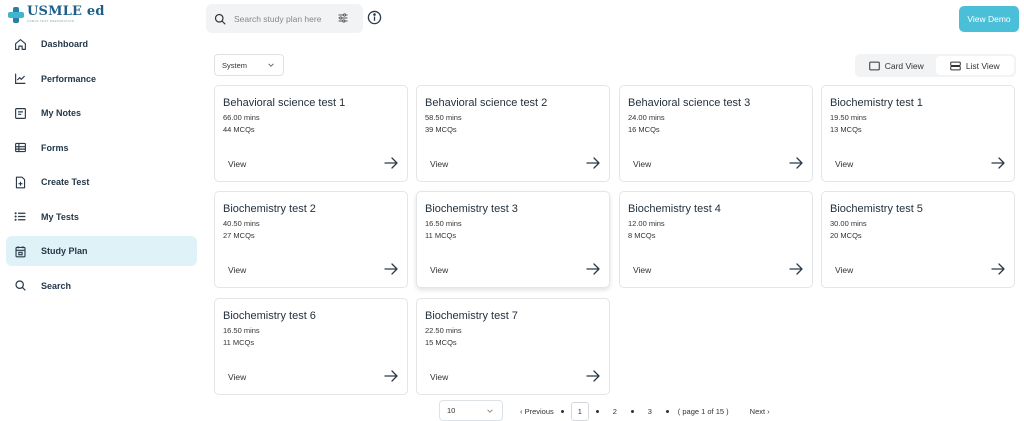  What do you see at coordinates (374, 17) in the screenshot?
I see `info-icon` at bounding box center [374, 17].